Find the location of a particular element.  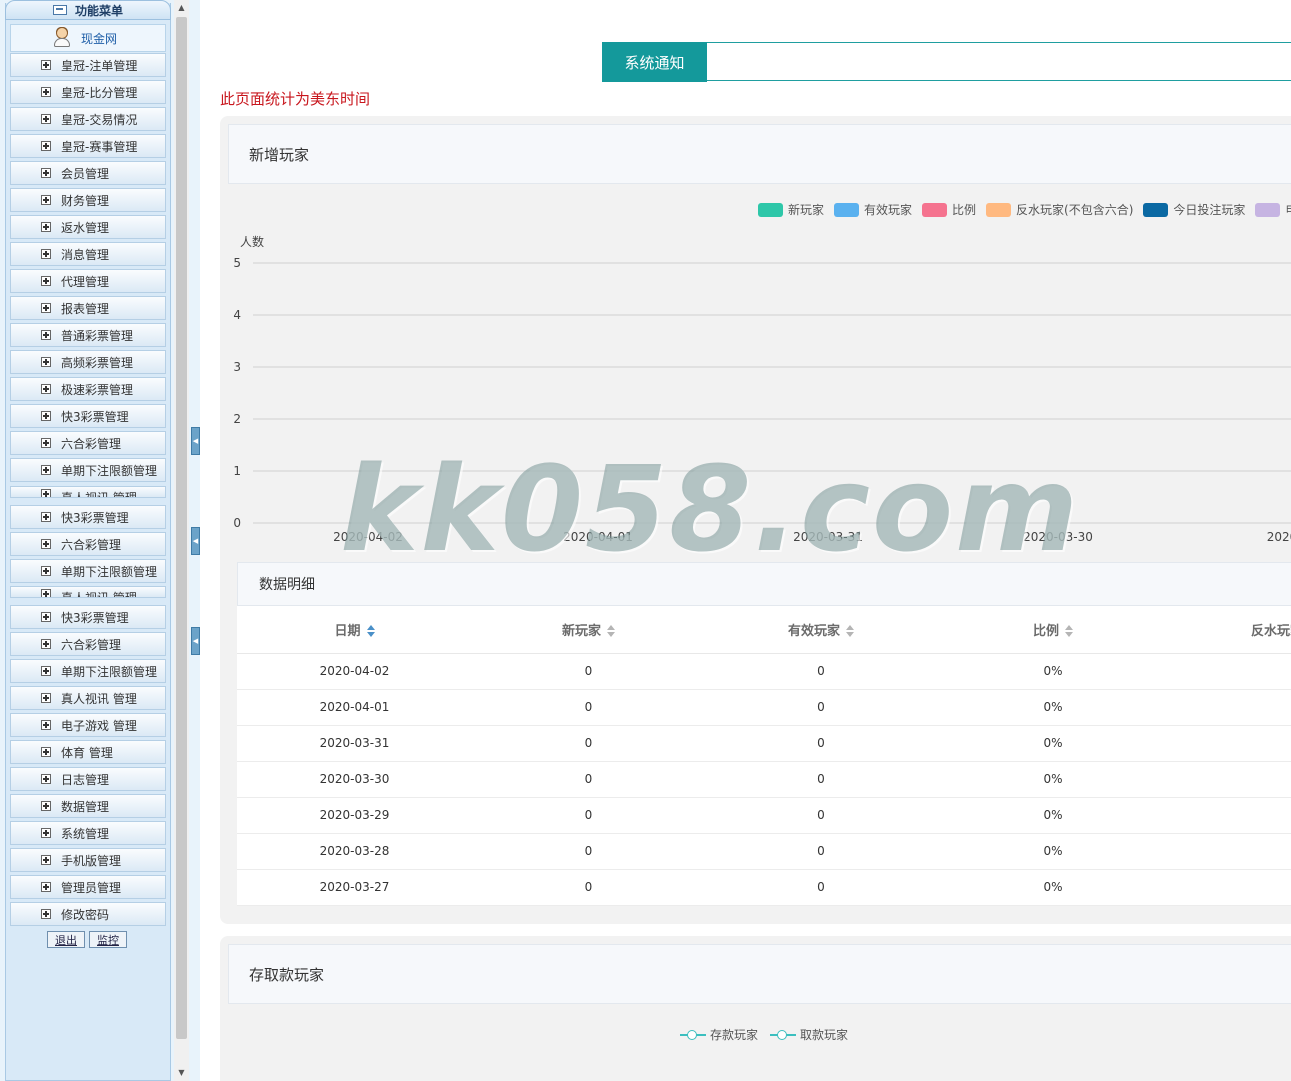

sidebar-menu-item: 皇冠-比分管理 is located at coordinates (88, 92).